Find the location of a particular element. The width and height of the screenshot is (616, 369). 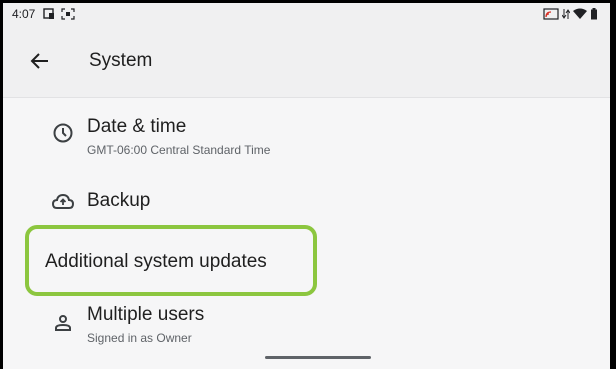

gesture-nav-handle is located at coordinates (318, 357).